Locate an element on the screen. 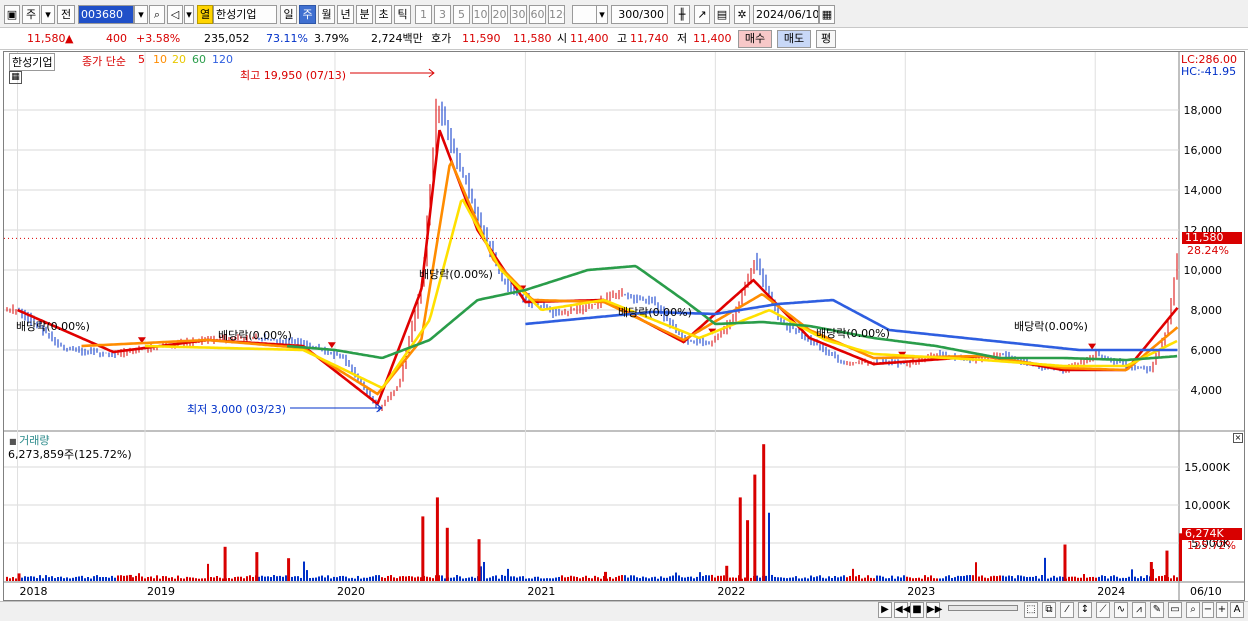 The height and width of the screenshot is (621, 1248). legend-ma60: 60 is located at coordinates (199, 59).